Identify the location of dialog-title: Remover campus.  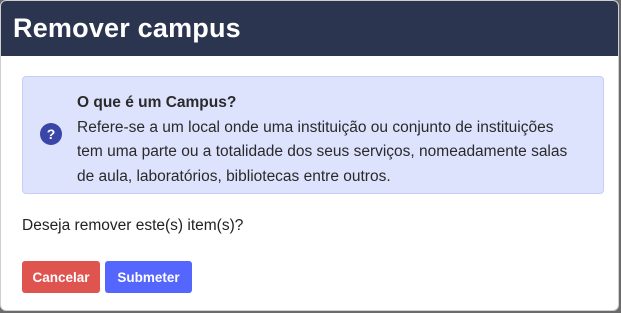
(127, 28).